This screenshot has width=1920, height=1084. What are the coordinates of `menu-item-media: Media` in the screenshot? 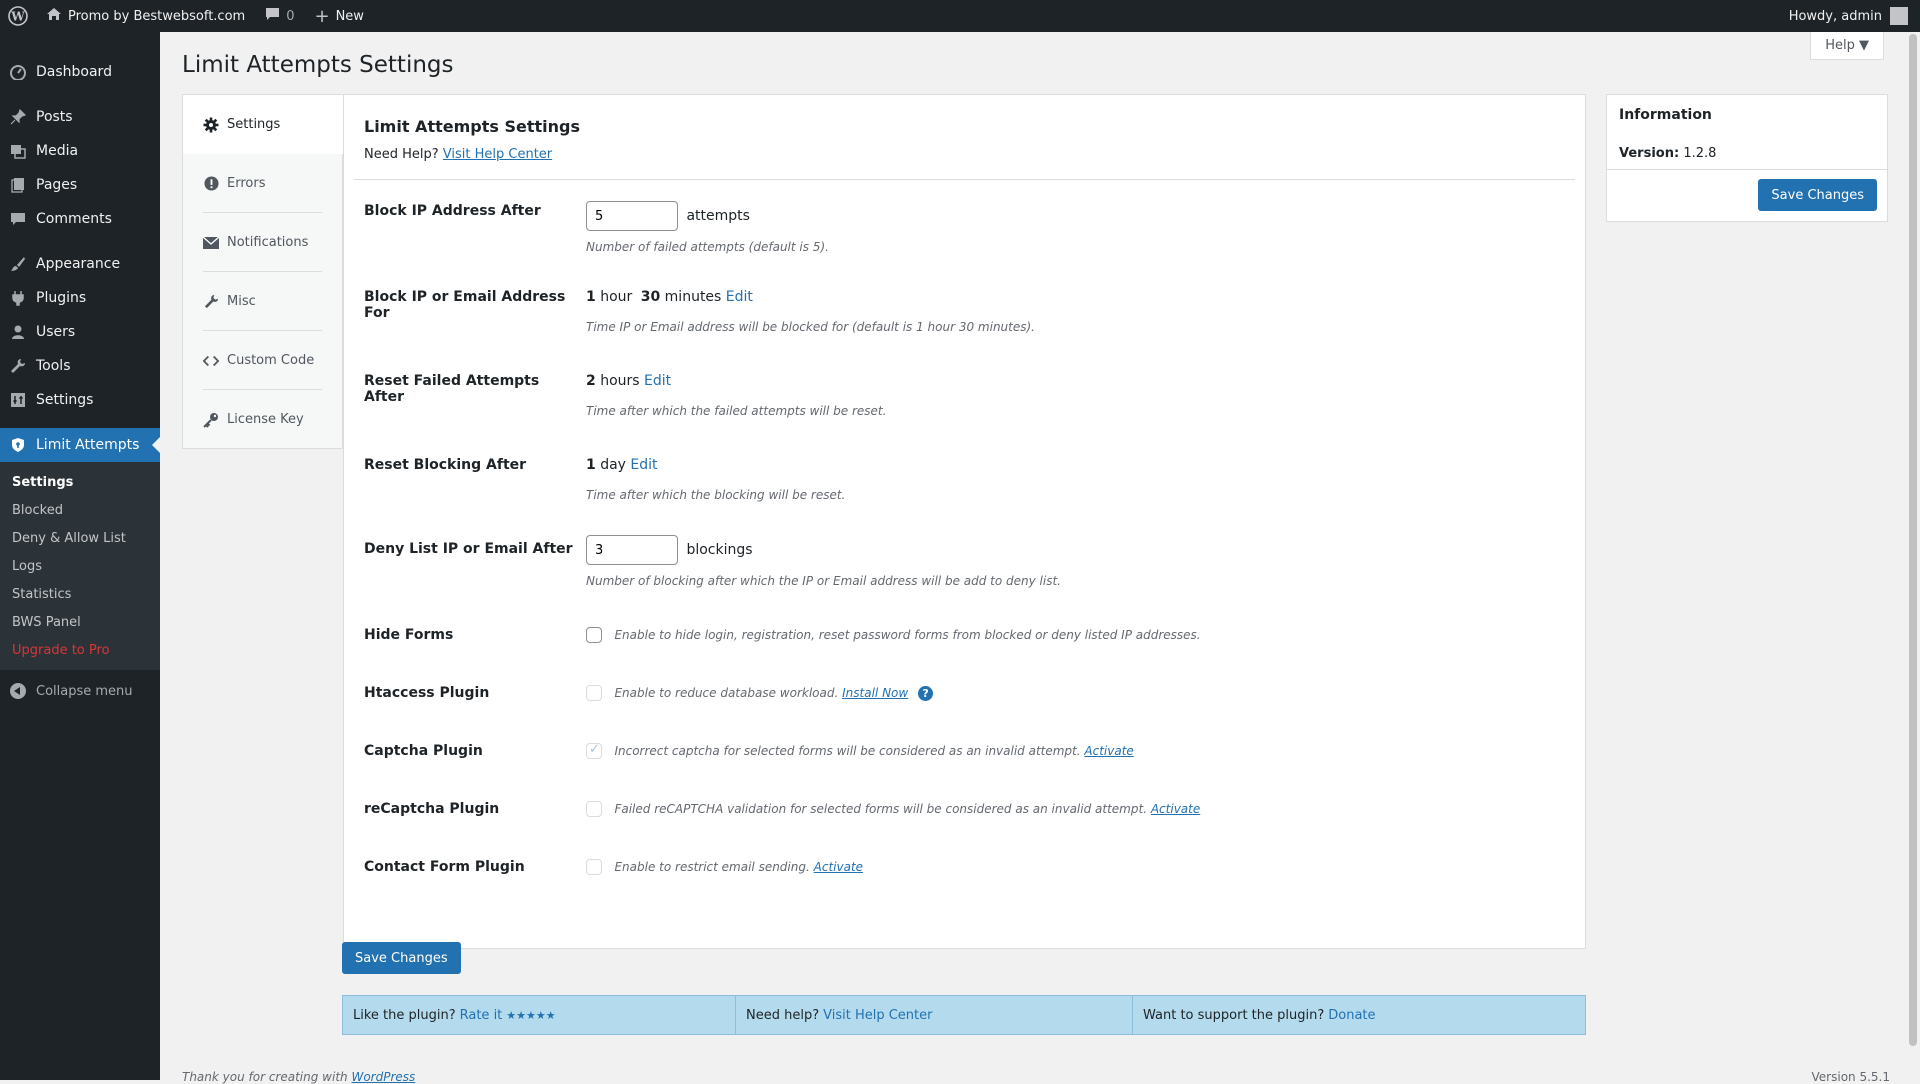 It's located at (80, 151).